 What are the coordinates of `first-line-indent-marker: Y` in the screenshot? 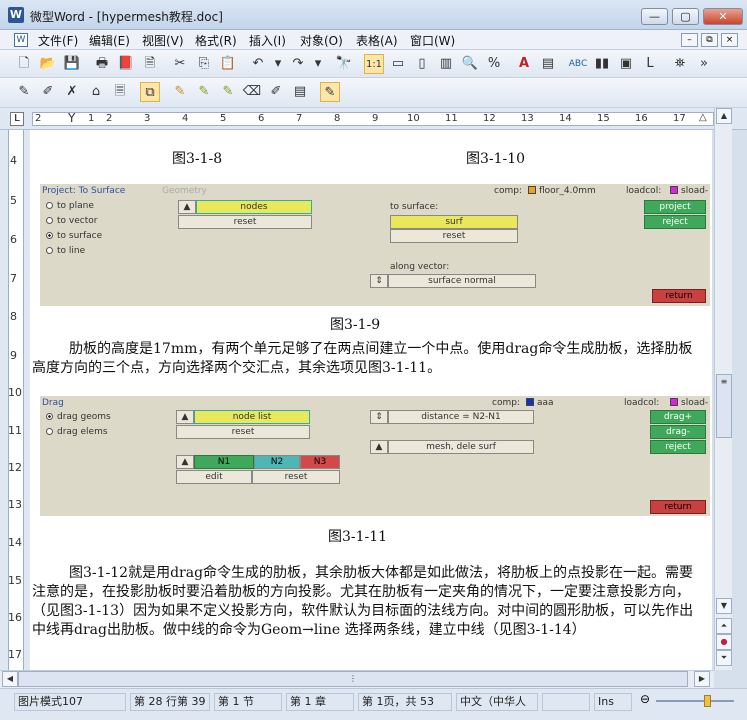 It's located at (71, 118).